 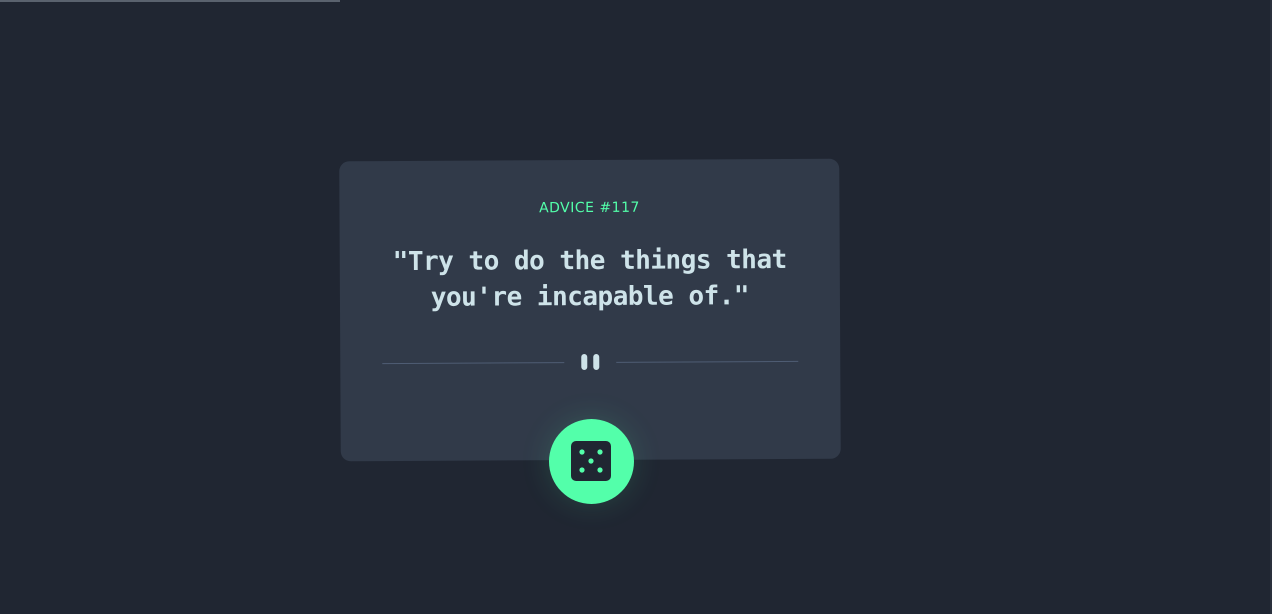 I want to click on advice-id-label: ADVICE #117, so click(x=589, y=208).